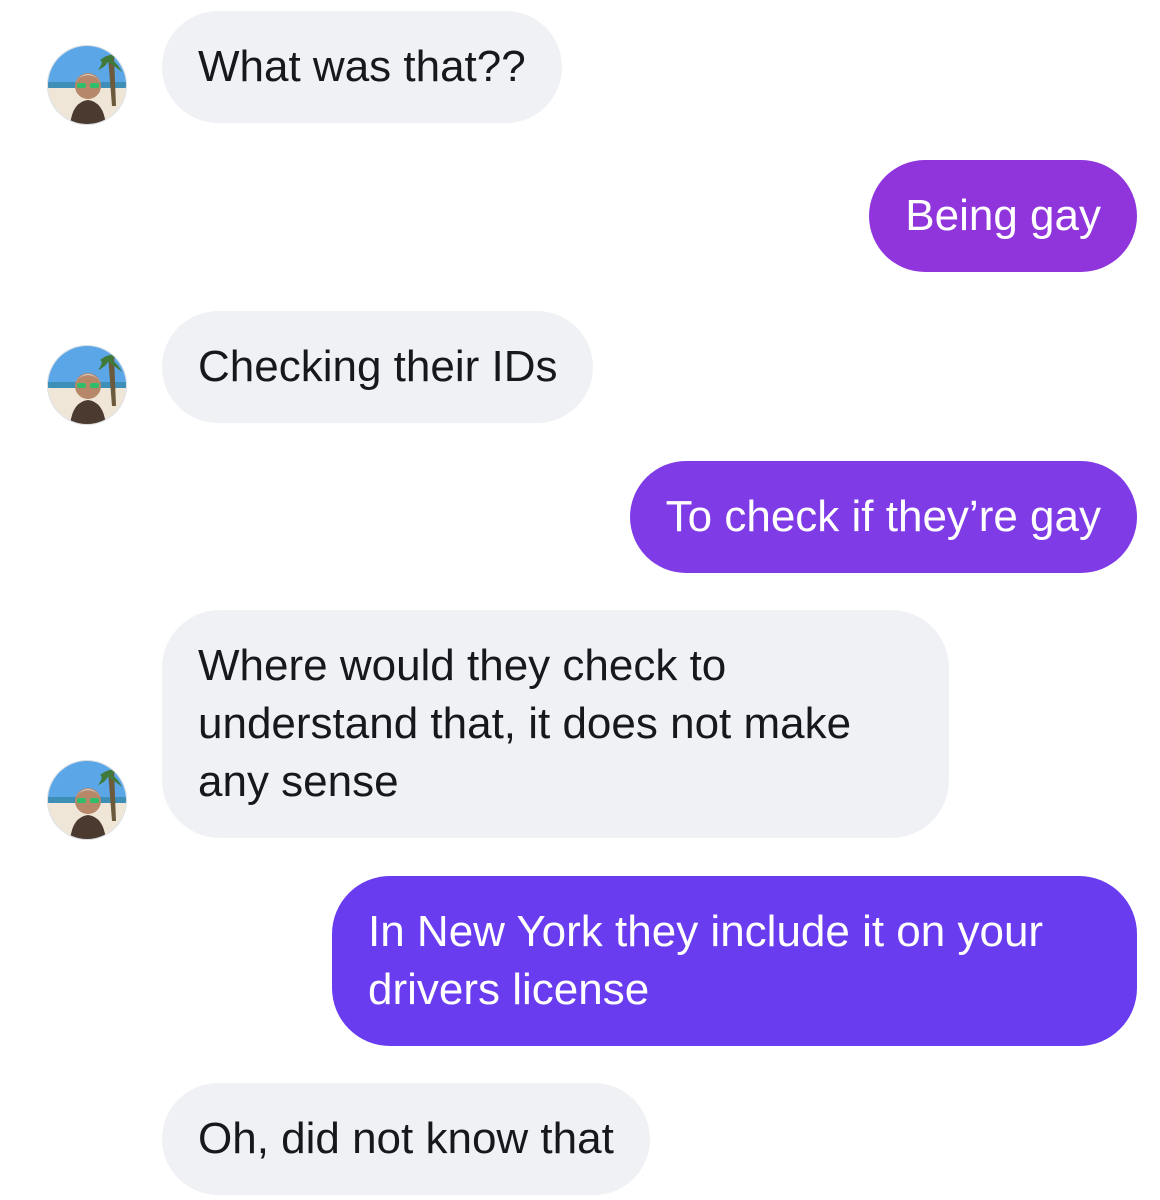 Image resolution: width=1160 pixels, height=1200 pixels. What do you see at coordinates (1003, 216) in the screenshot?
I see `message-bubble-outgoing: Being gay` at bounding box center [1003, 216].